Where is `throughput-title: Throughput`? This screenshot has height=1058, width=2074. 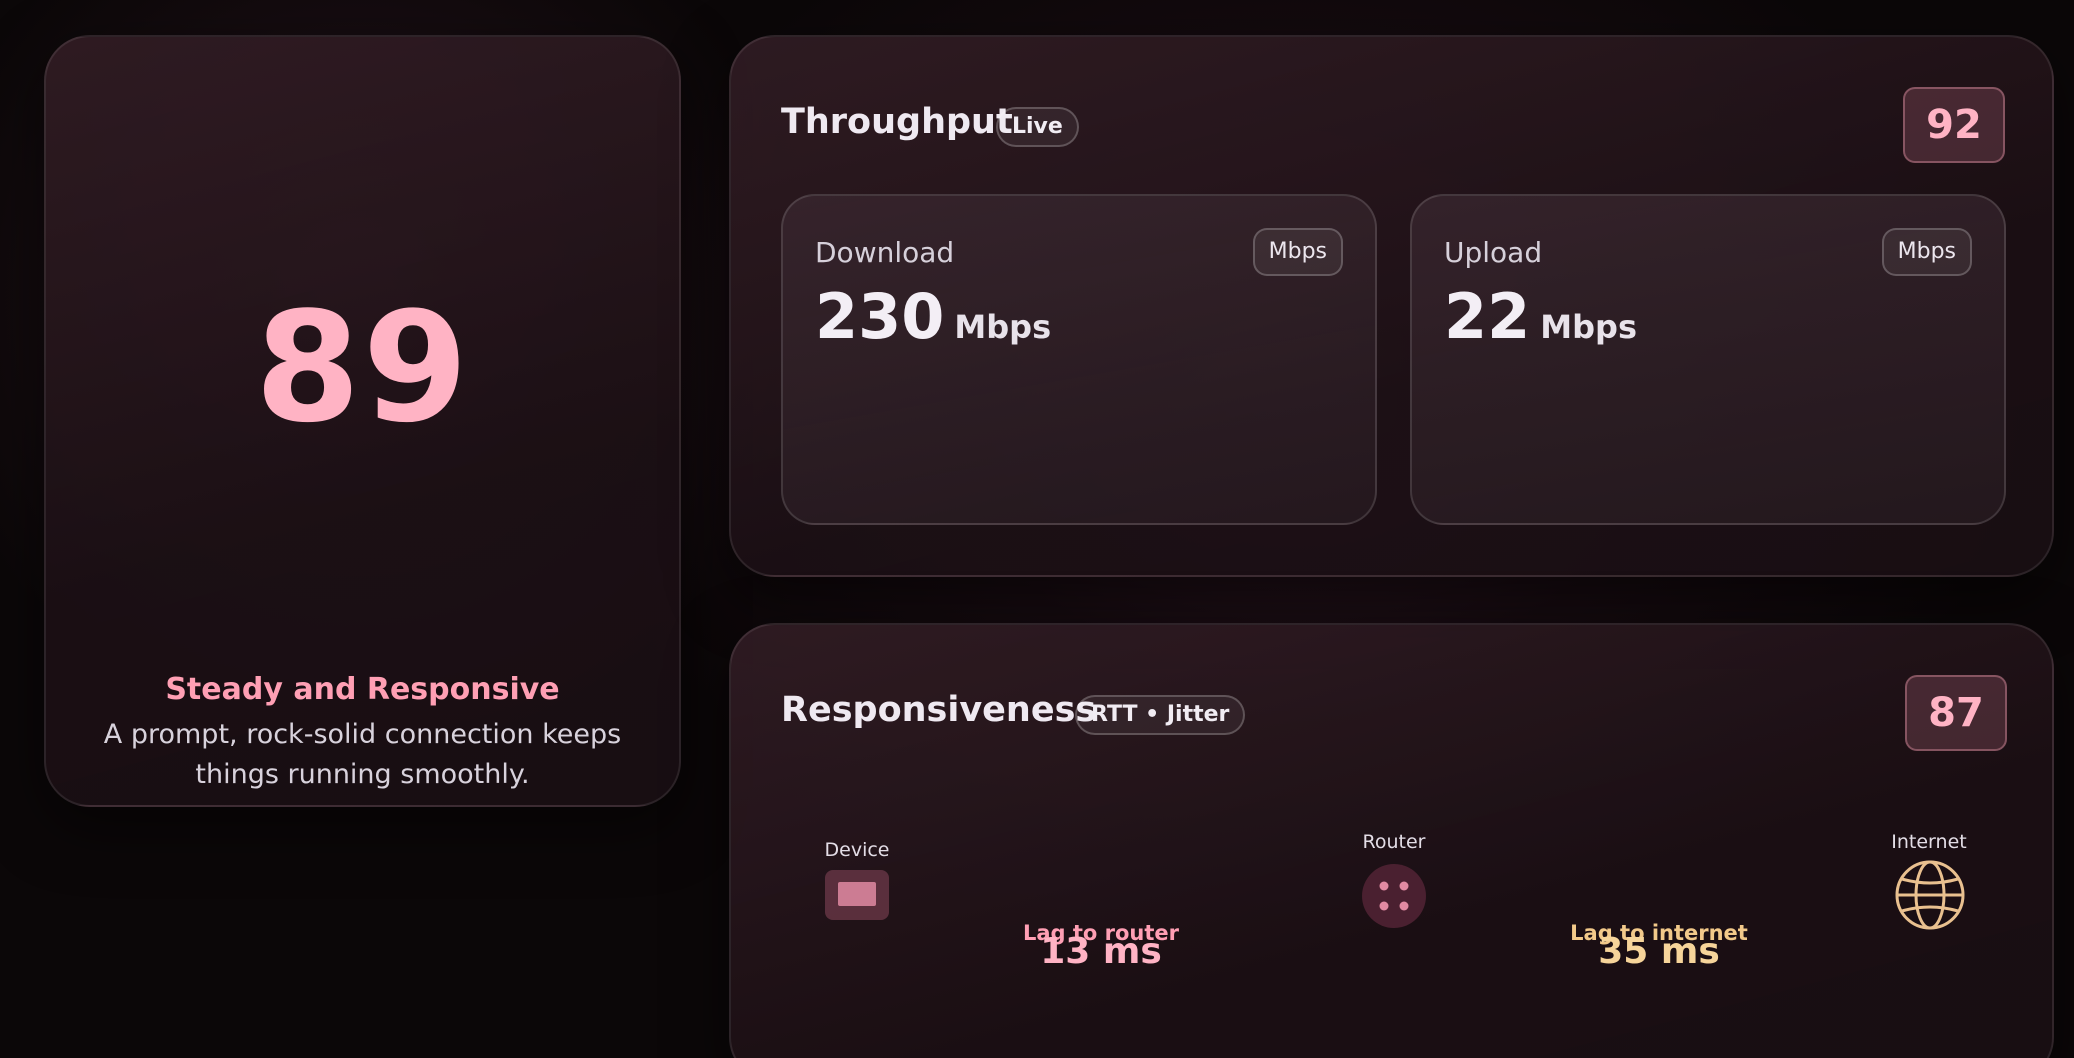
throughput-title: Throughput is located at coordinates (897, 122).